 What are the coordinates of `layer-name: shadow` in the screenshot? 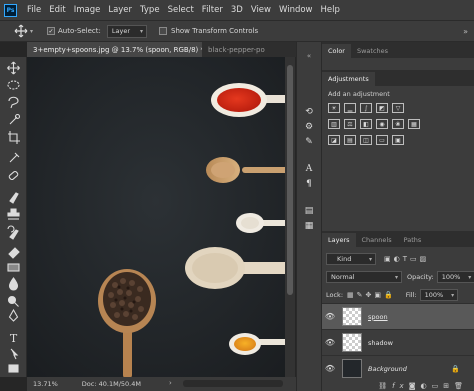 It's located at (380, 343).